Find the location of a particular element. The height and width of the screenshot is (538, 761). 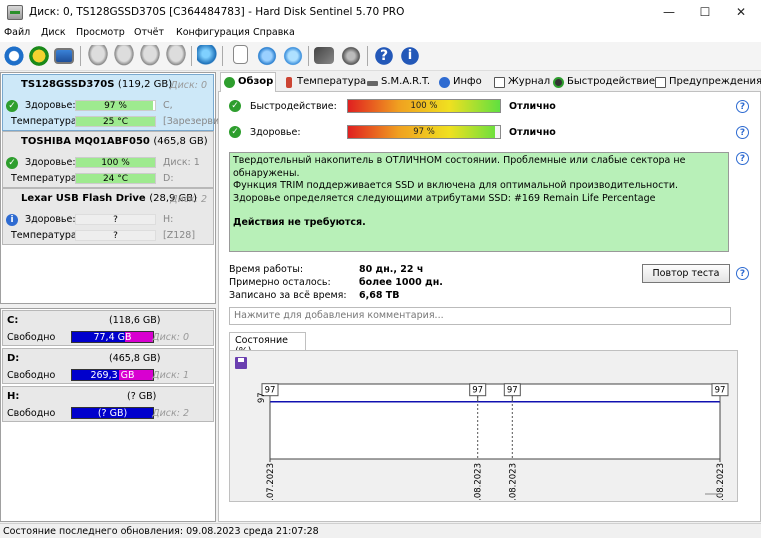

temperature-value: 25 °C is located at coordinates (115, 122).